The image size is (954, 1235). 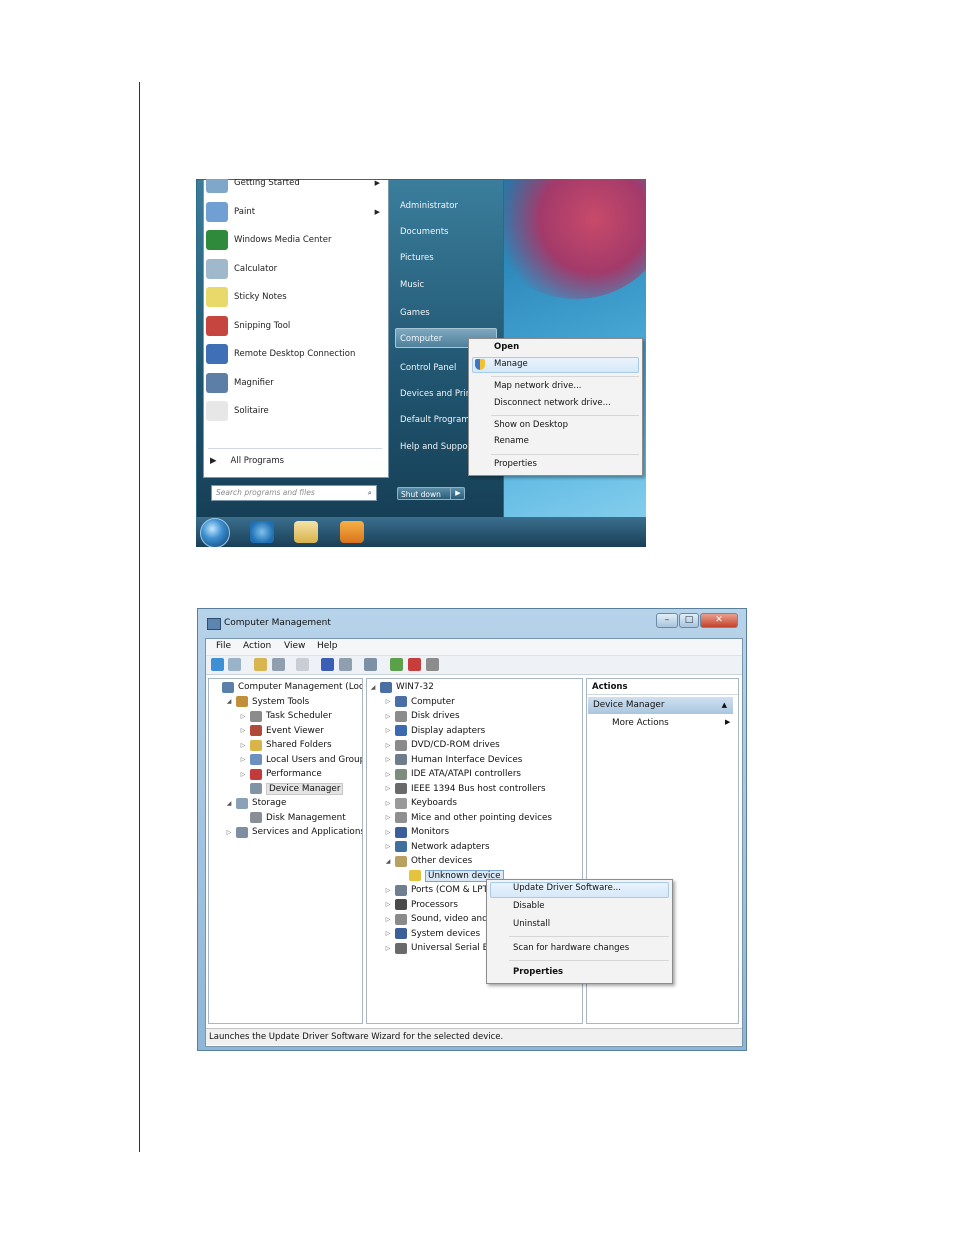 I want to click on tree-item-shared-folders: ▷ Shared Folders, so click(x=285, y=745).